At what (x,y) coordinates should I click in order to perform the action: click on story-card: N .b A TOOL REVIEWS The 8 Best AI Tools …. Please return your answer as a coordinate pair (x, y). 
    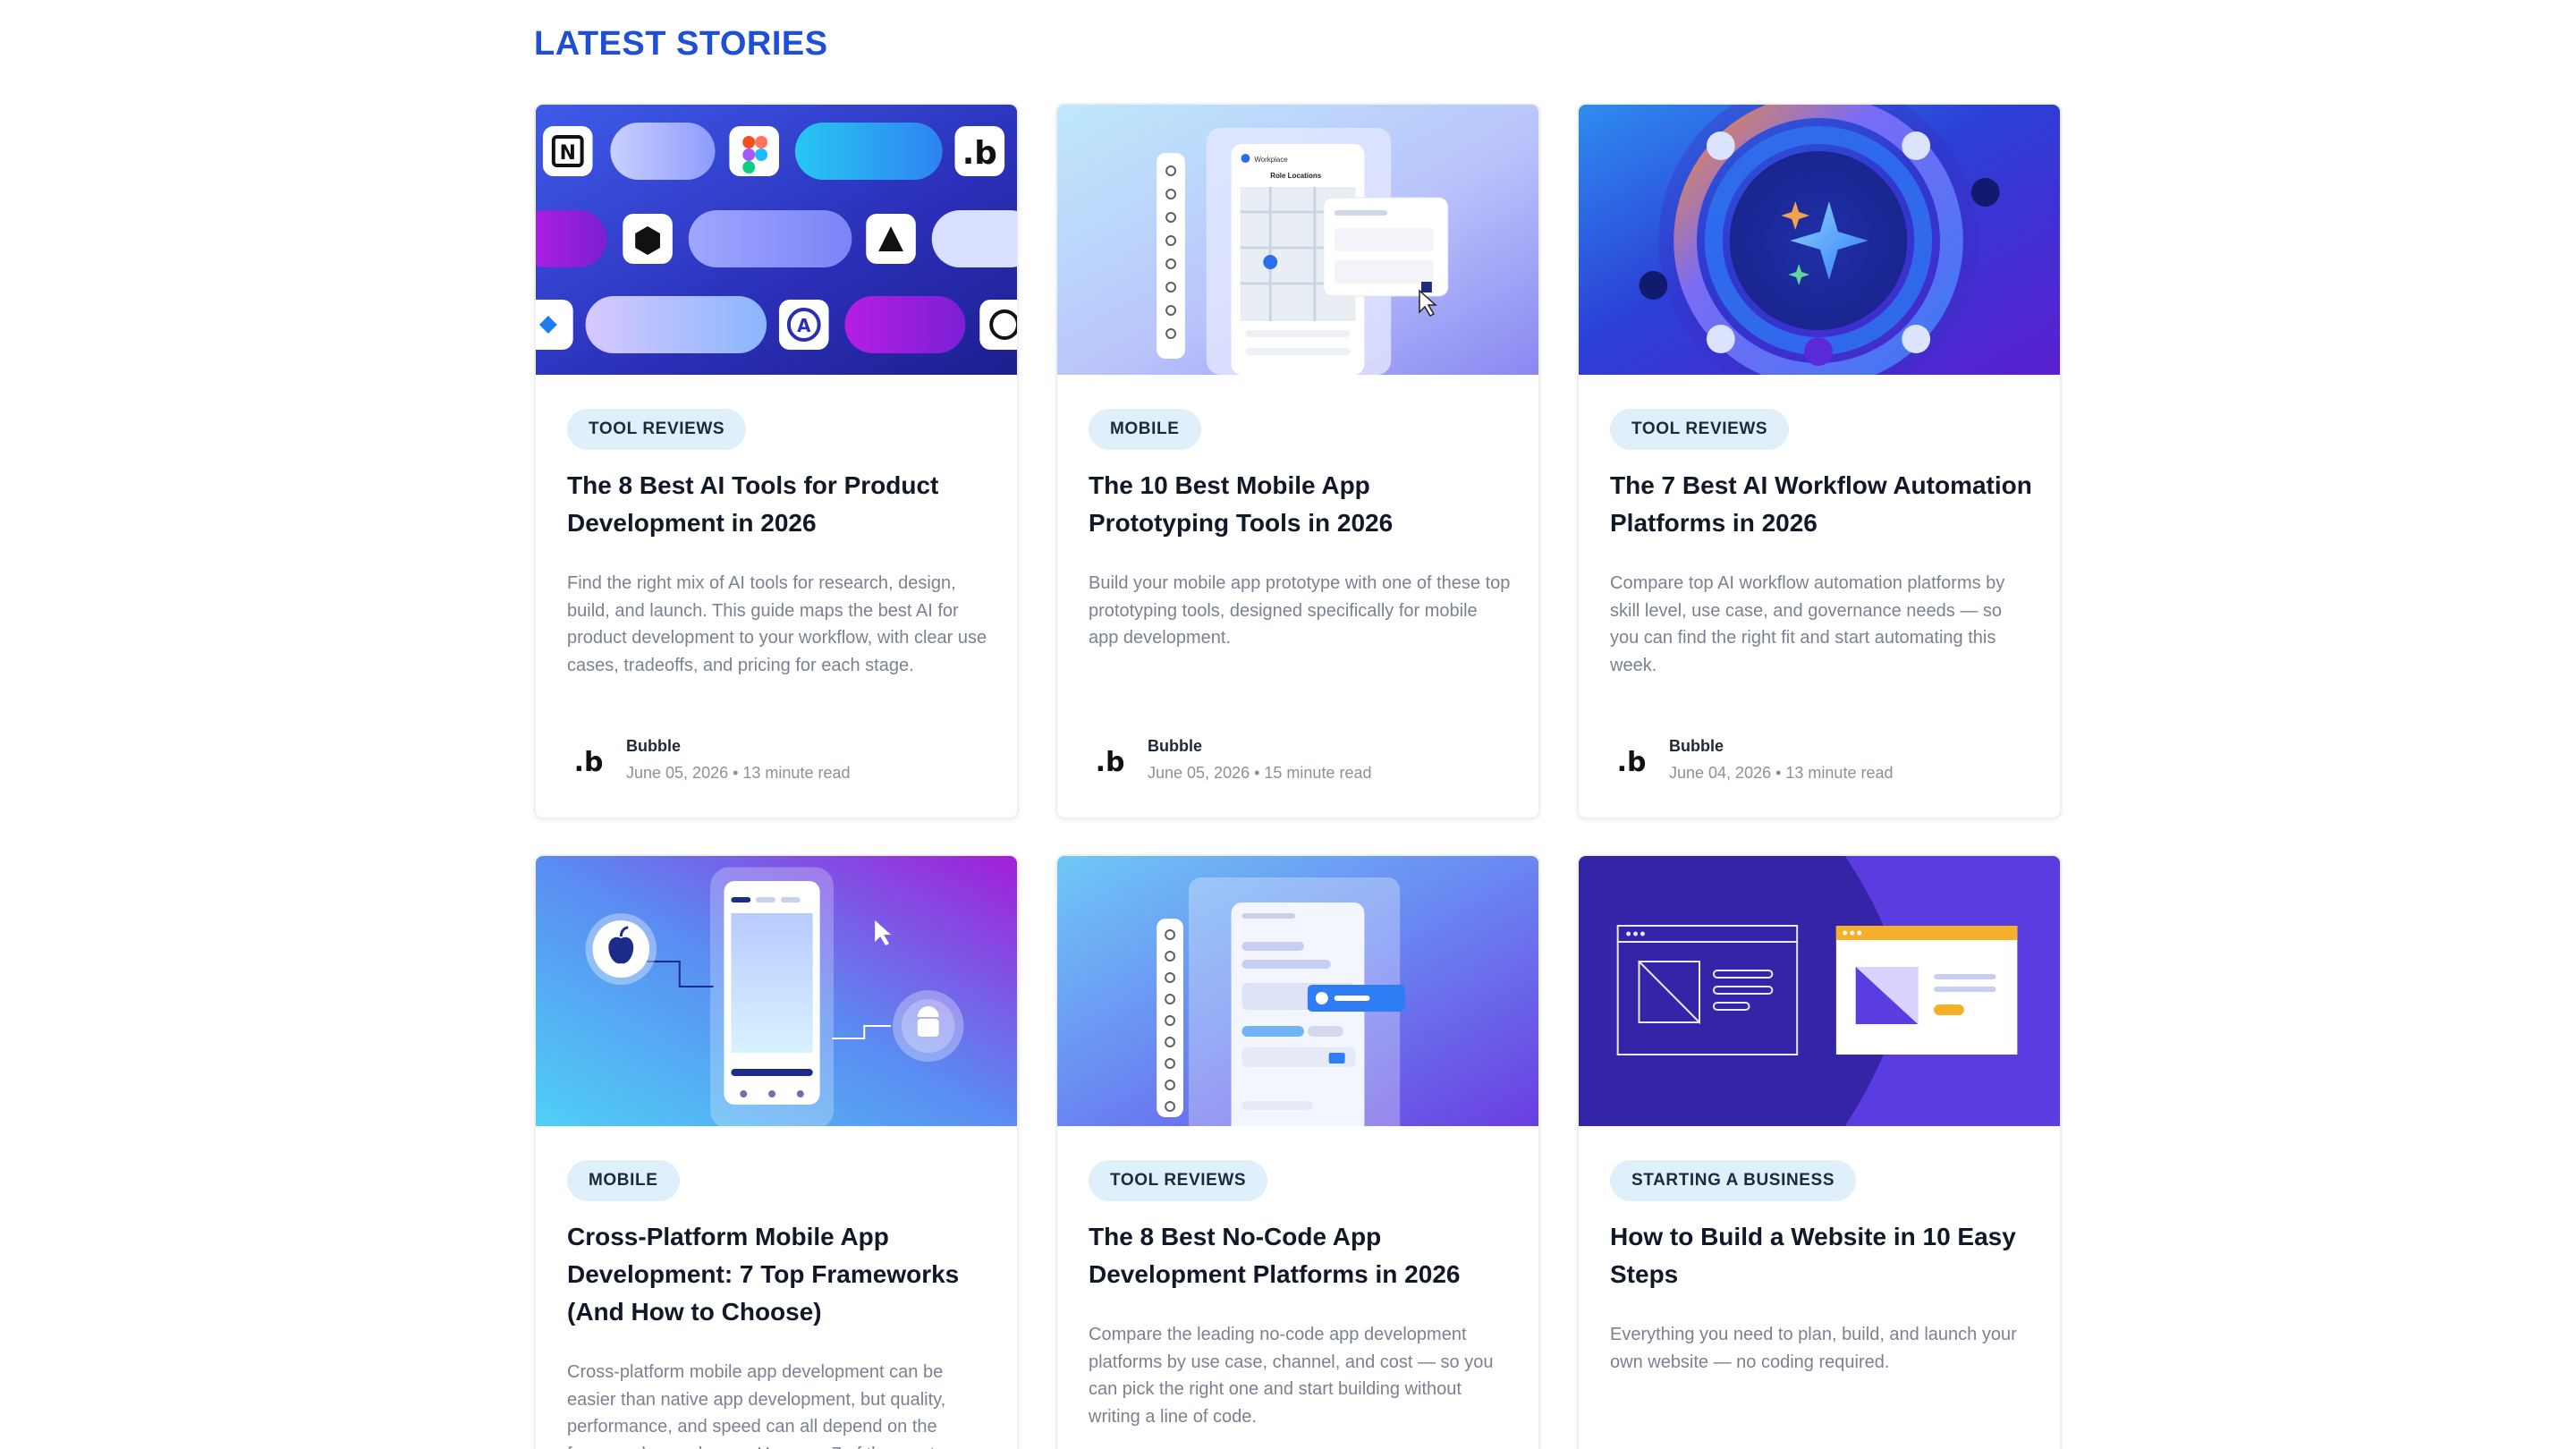
    Looking at the image, I should click on (776, 461).